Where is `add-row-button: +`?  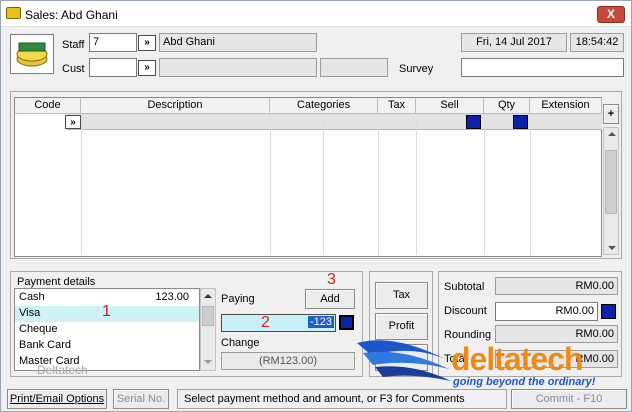 add-row-button: + is located at coordinates (611, 114).